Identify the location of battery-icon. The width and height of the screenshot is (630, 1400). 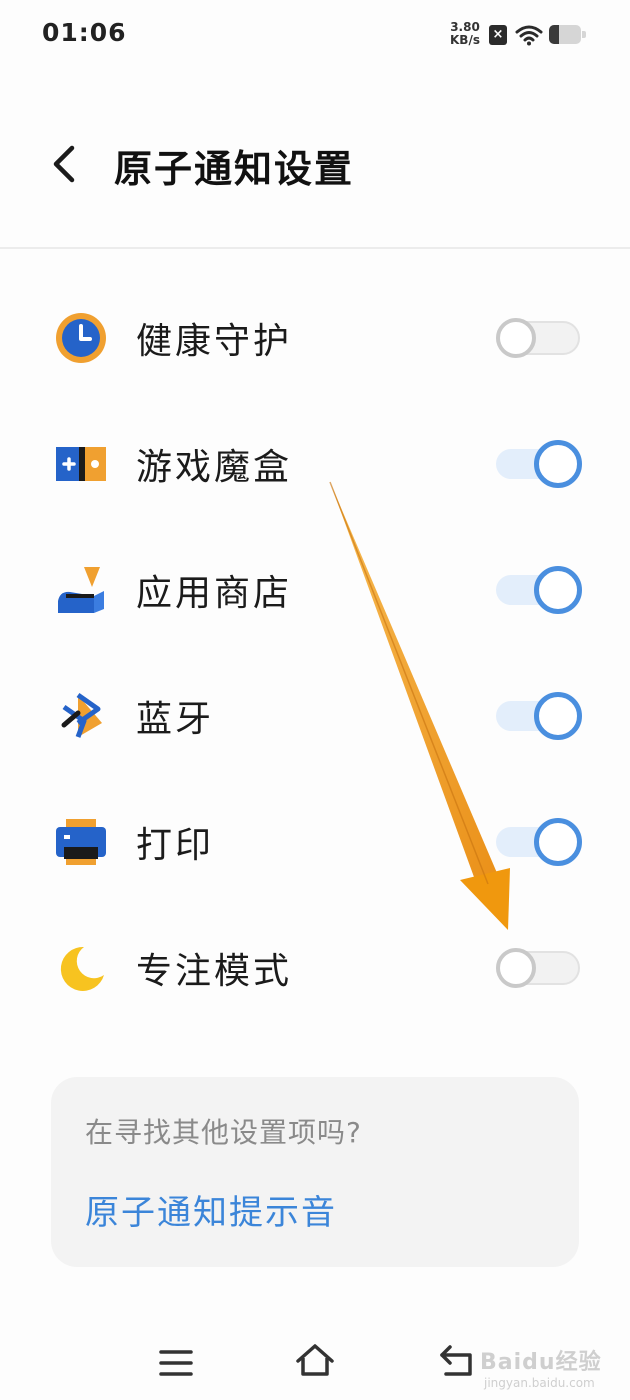
(565, 34).